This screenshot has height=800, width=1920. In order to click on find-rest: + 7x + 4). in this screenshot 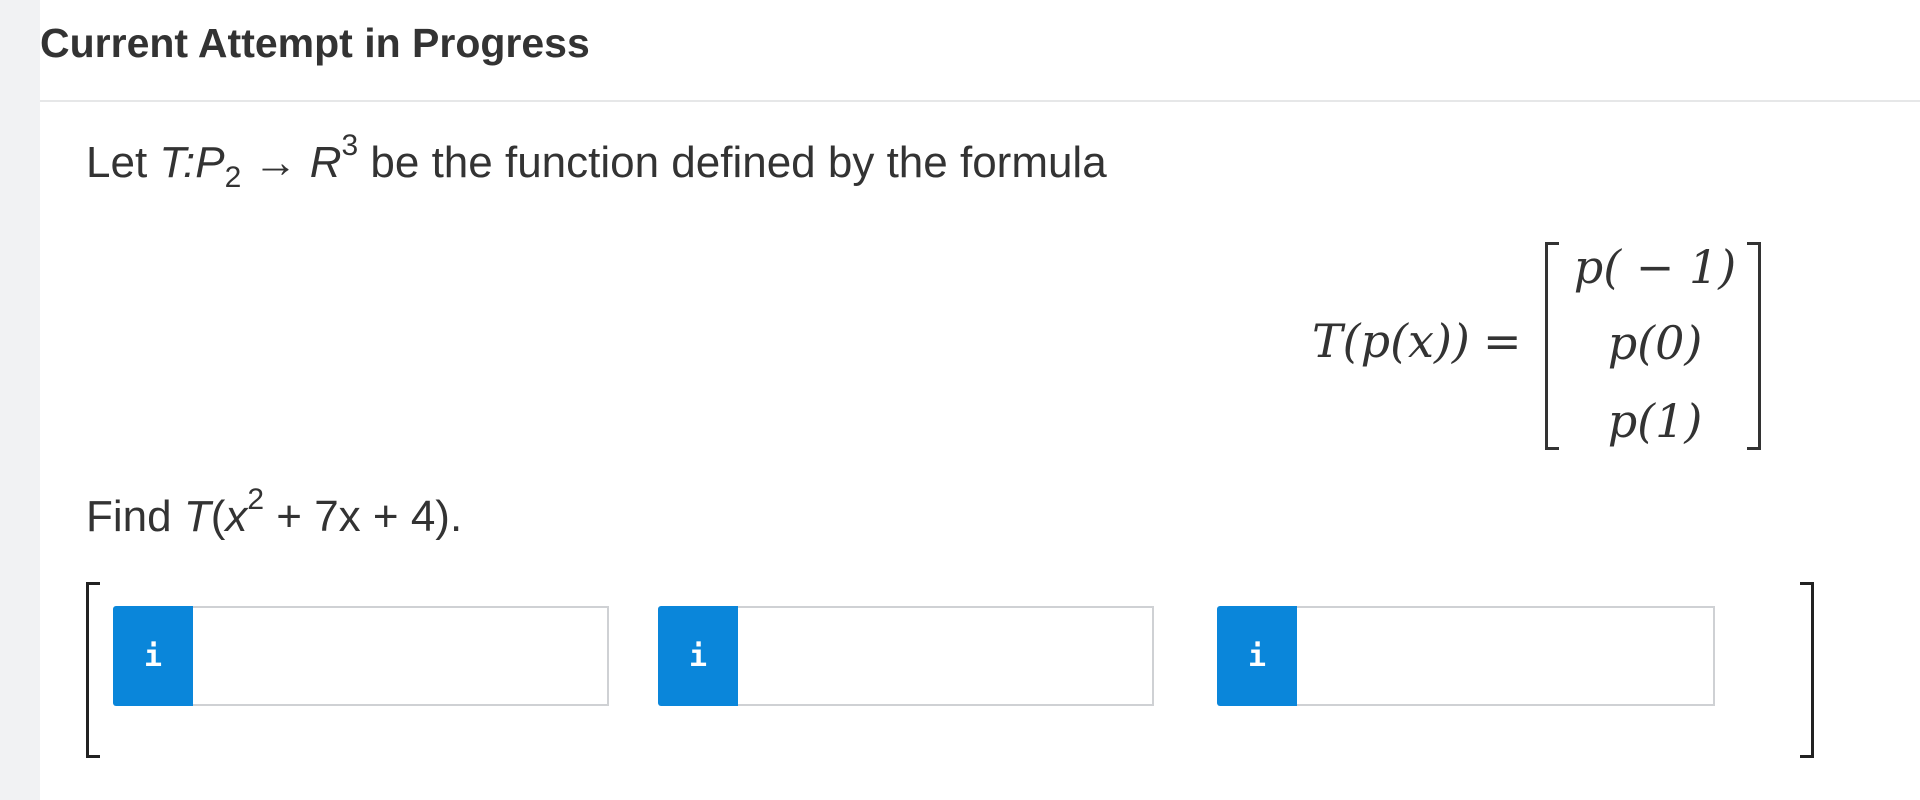, I will do `click(363, 516)`.